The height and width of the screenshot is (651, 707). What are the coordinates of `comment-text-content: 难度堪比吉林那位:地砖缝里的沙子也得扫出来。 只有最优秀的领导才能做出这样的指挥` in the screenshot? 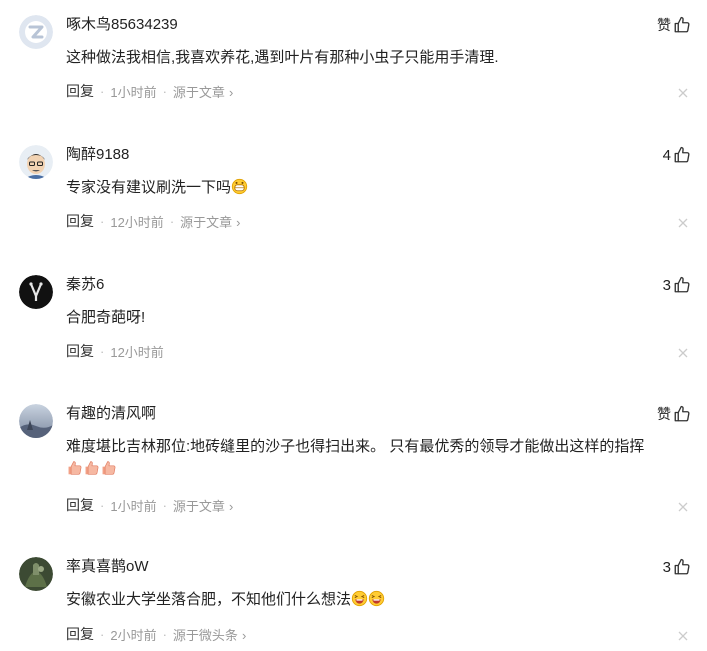 It's located at (355, 446).